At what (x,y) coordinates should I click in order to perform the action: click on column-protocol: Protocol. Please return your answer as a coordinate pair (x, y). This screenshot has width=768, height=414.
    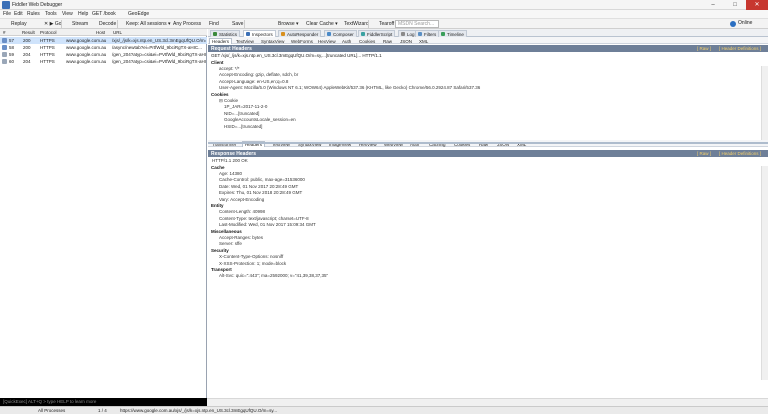
    Looking at the image, I should click on (48, 32).